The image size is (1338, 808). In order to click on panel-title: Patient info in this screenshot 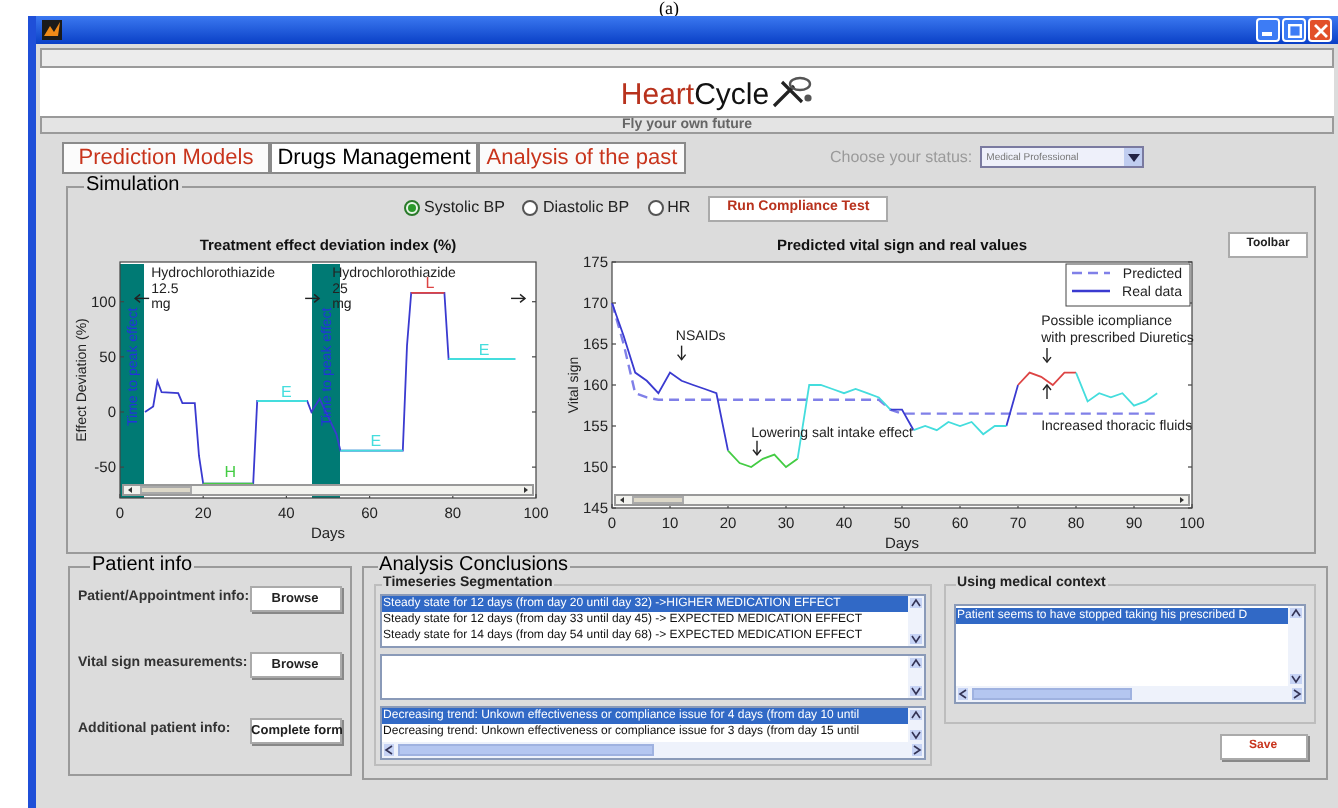, I will do `click(142, 566)`.